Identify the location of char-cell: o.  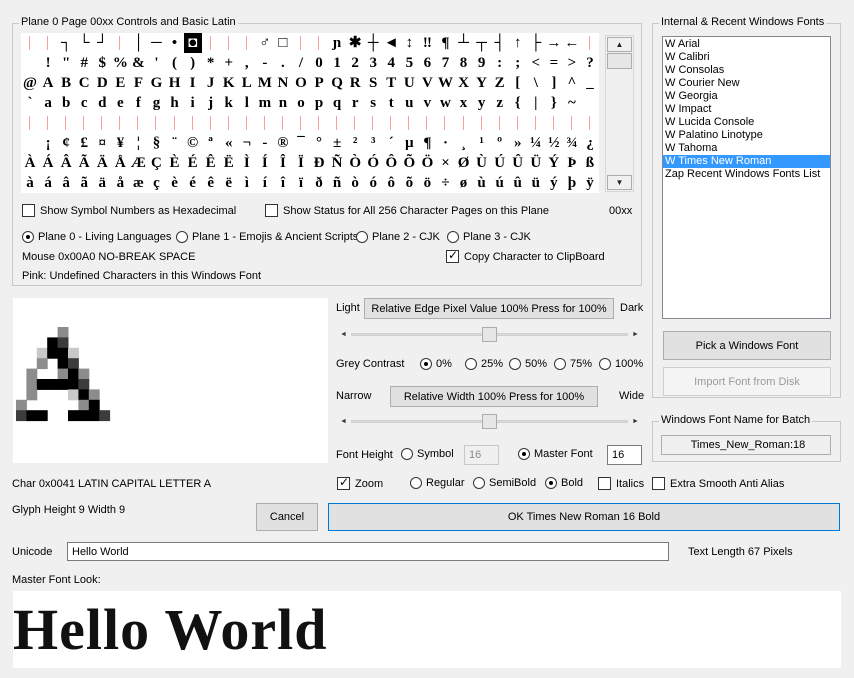
(301, 103).